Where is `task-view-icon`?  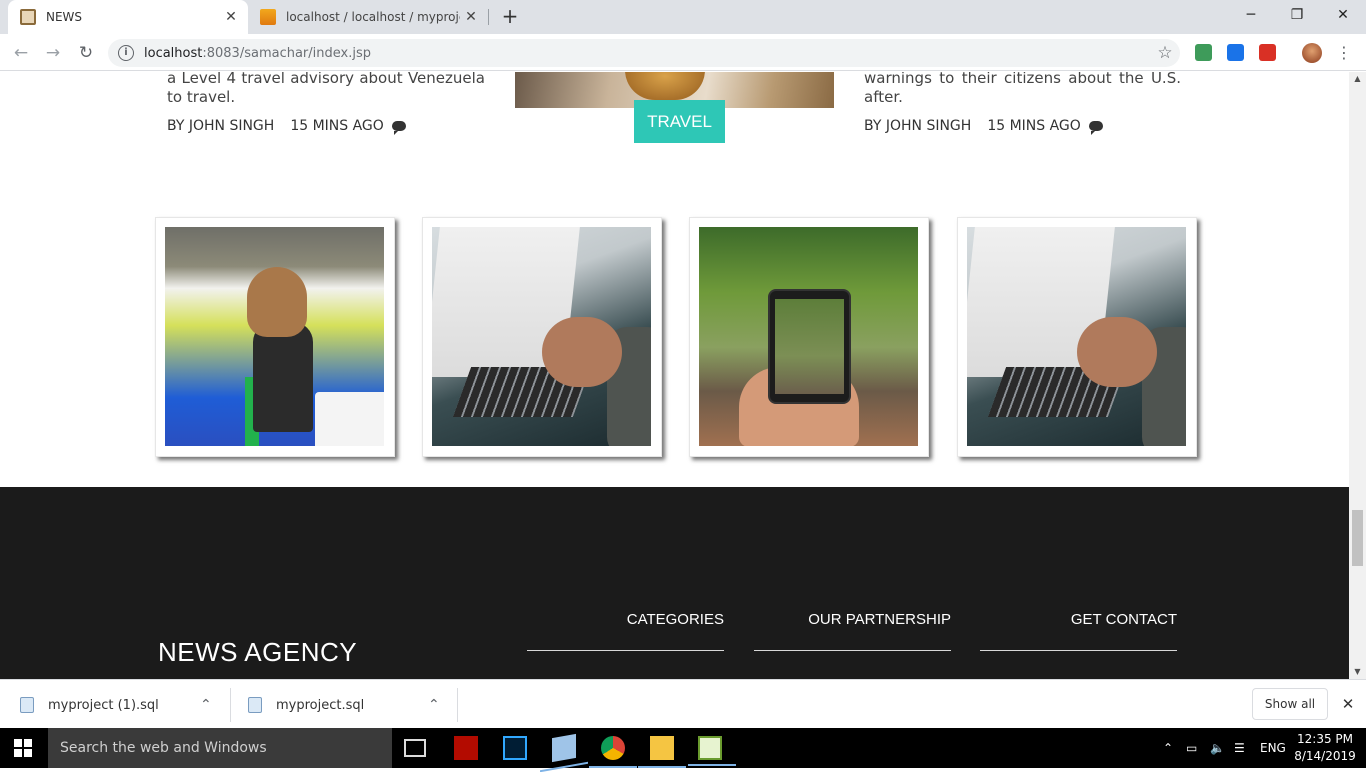 task-view-icon is located at coordinates (415, 748).